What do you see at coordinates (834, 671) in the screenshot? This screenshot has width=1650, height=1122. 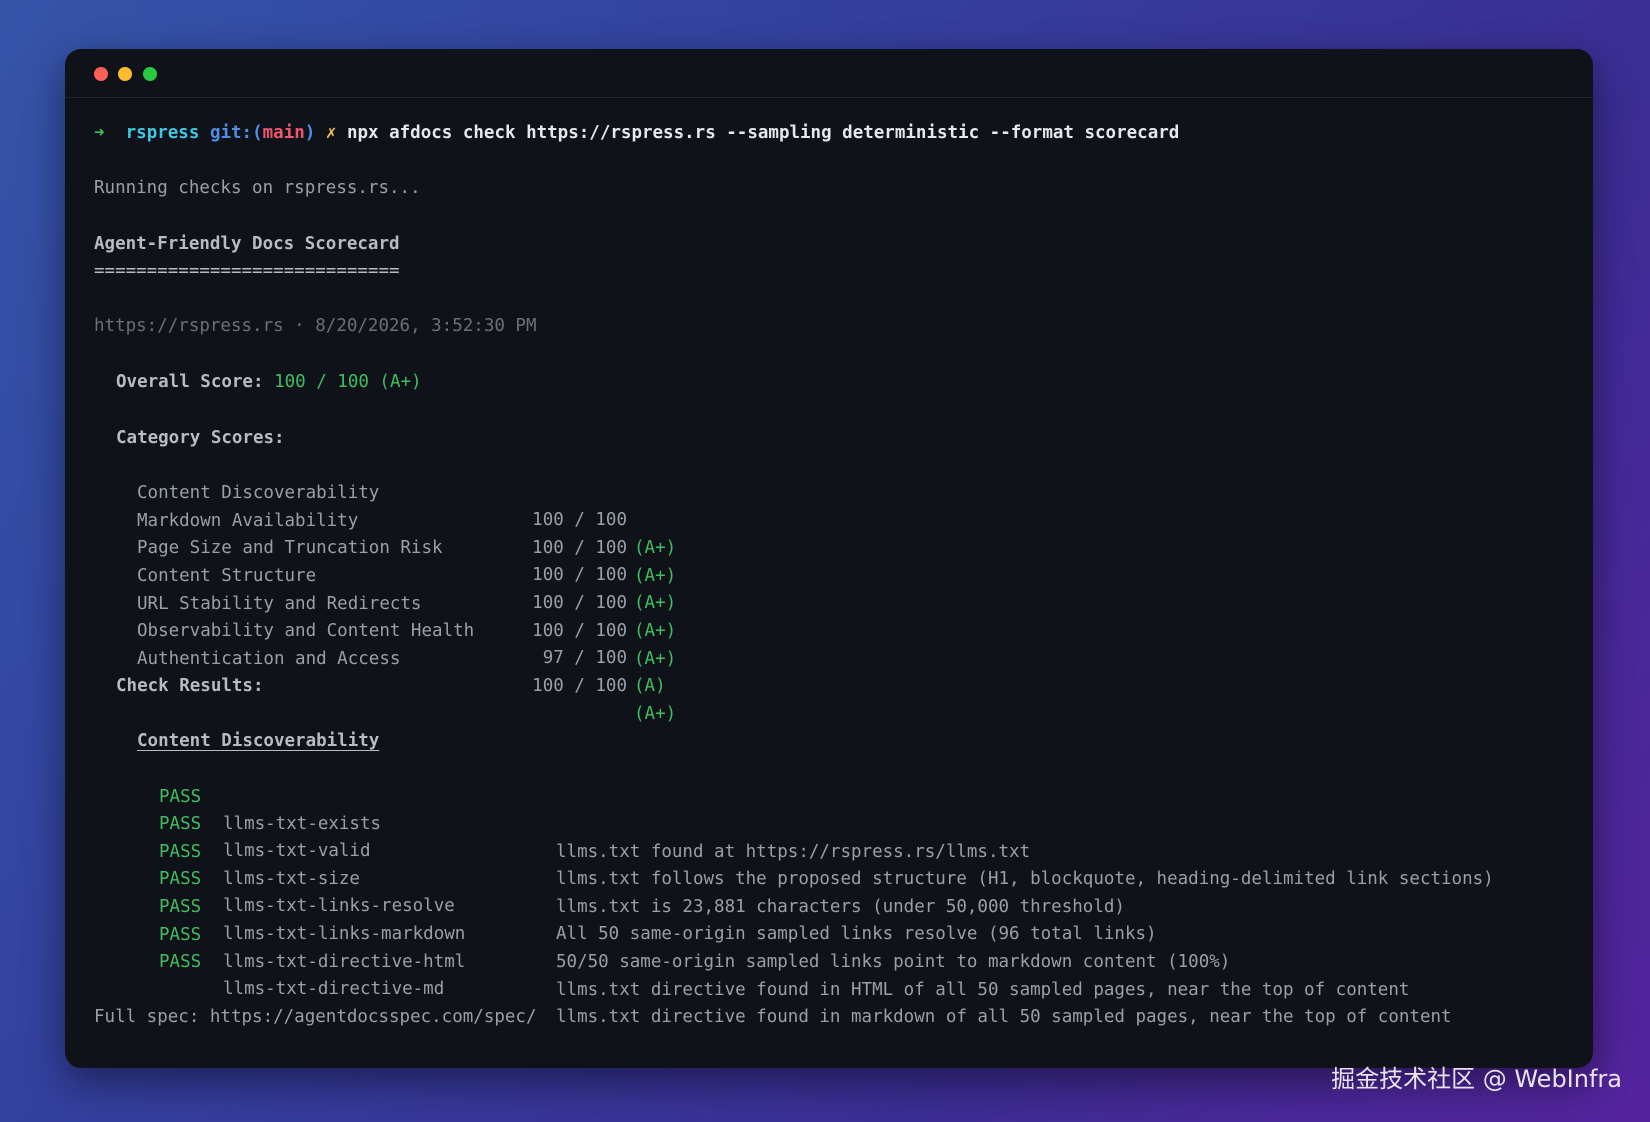 I see `category-row: Authentication and Access 100 / 100 (A+)` at bounding box center [834, 671].